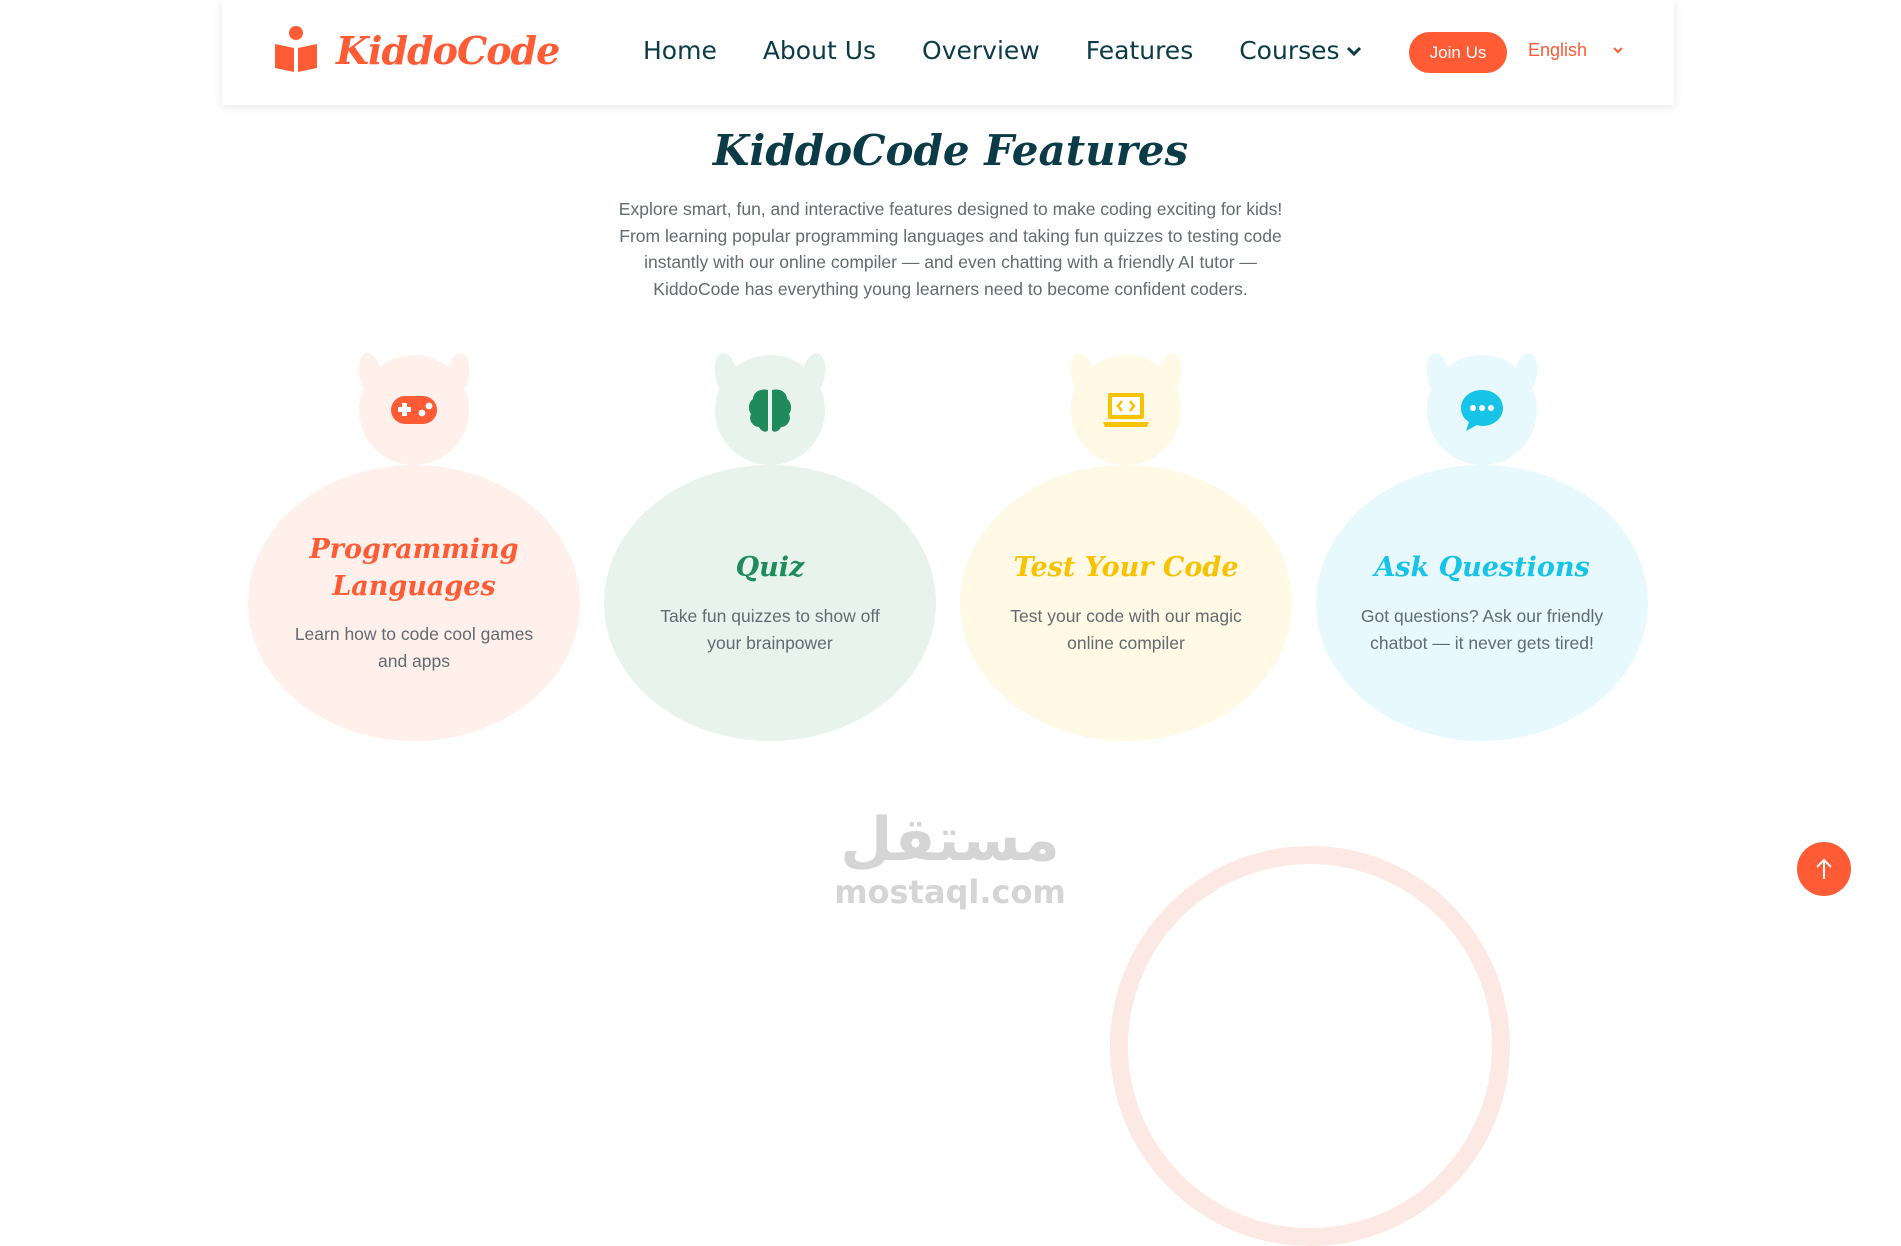  I want to click on nav-home: Home, so click(680, 50).